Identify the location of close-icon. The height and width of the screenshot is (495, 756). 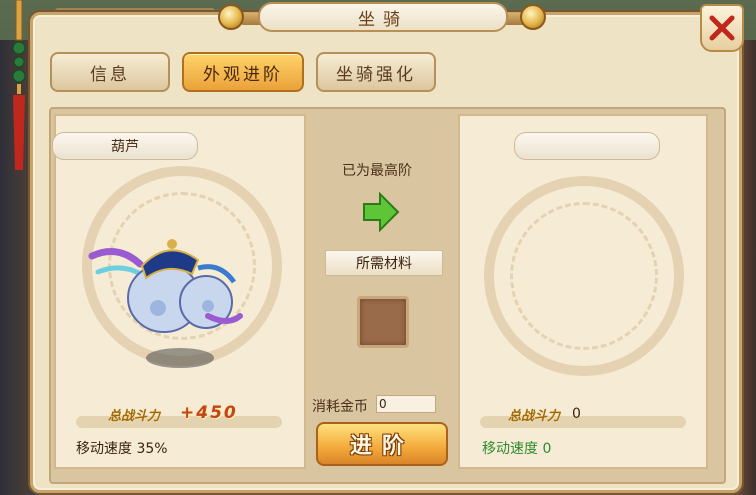
(722, 28).